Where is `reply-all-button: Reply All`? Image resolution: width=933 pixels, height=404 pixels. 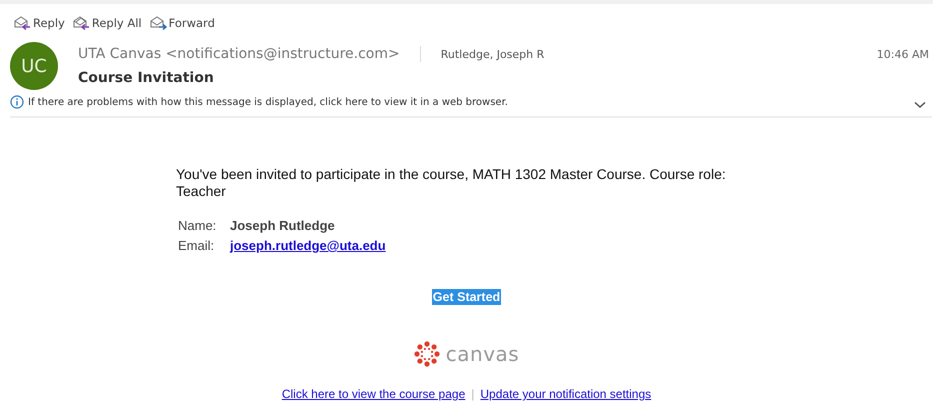
reply-all-button: Reply All is located at coordinates (107, 23).